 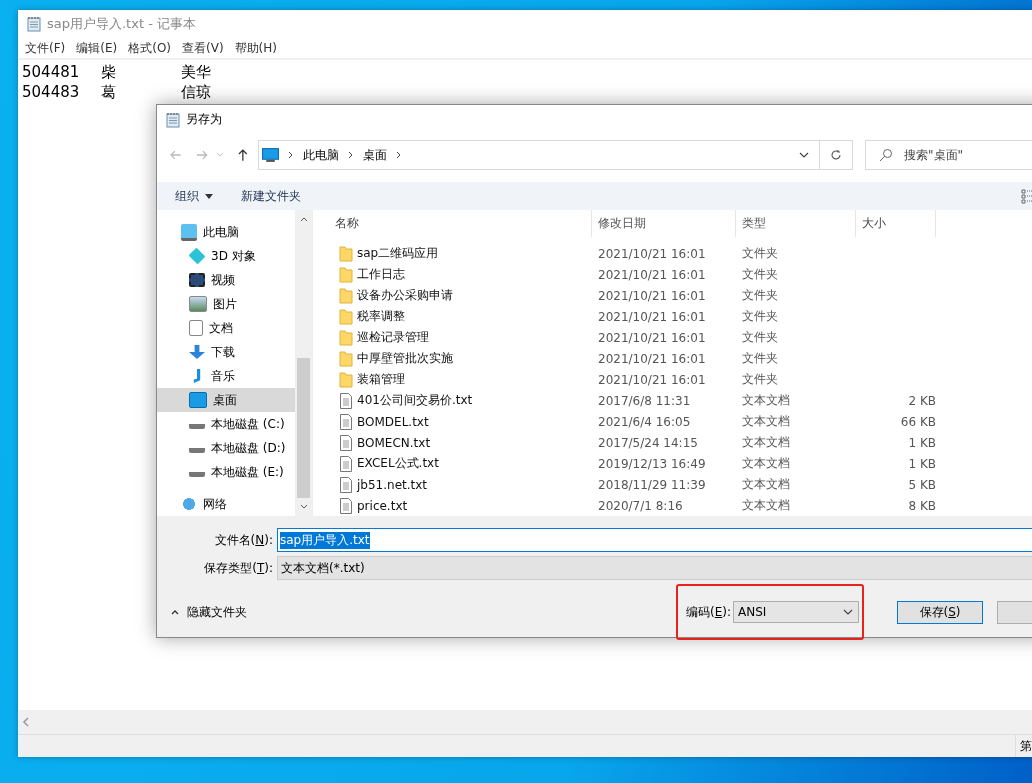 What do you see at coordinates (392, 484) in the screenshot?
I see `file-name: jb51.net.txt` at bounding box center [392, 484].